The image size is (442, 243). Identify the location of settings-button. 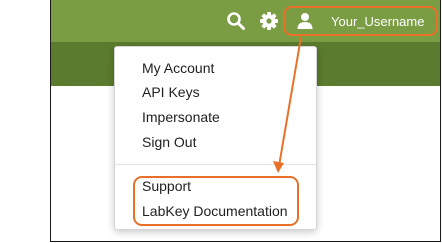
(269, 21).